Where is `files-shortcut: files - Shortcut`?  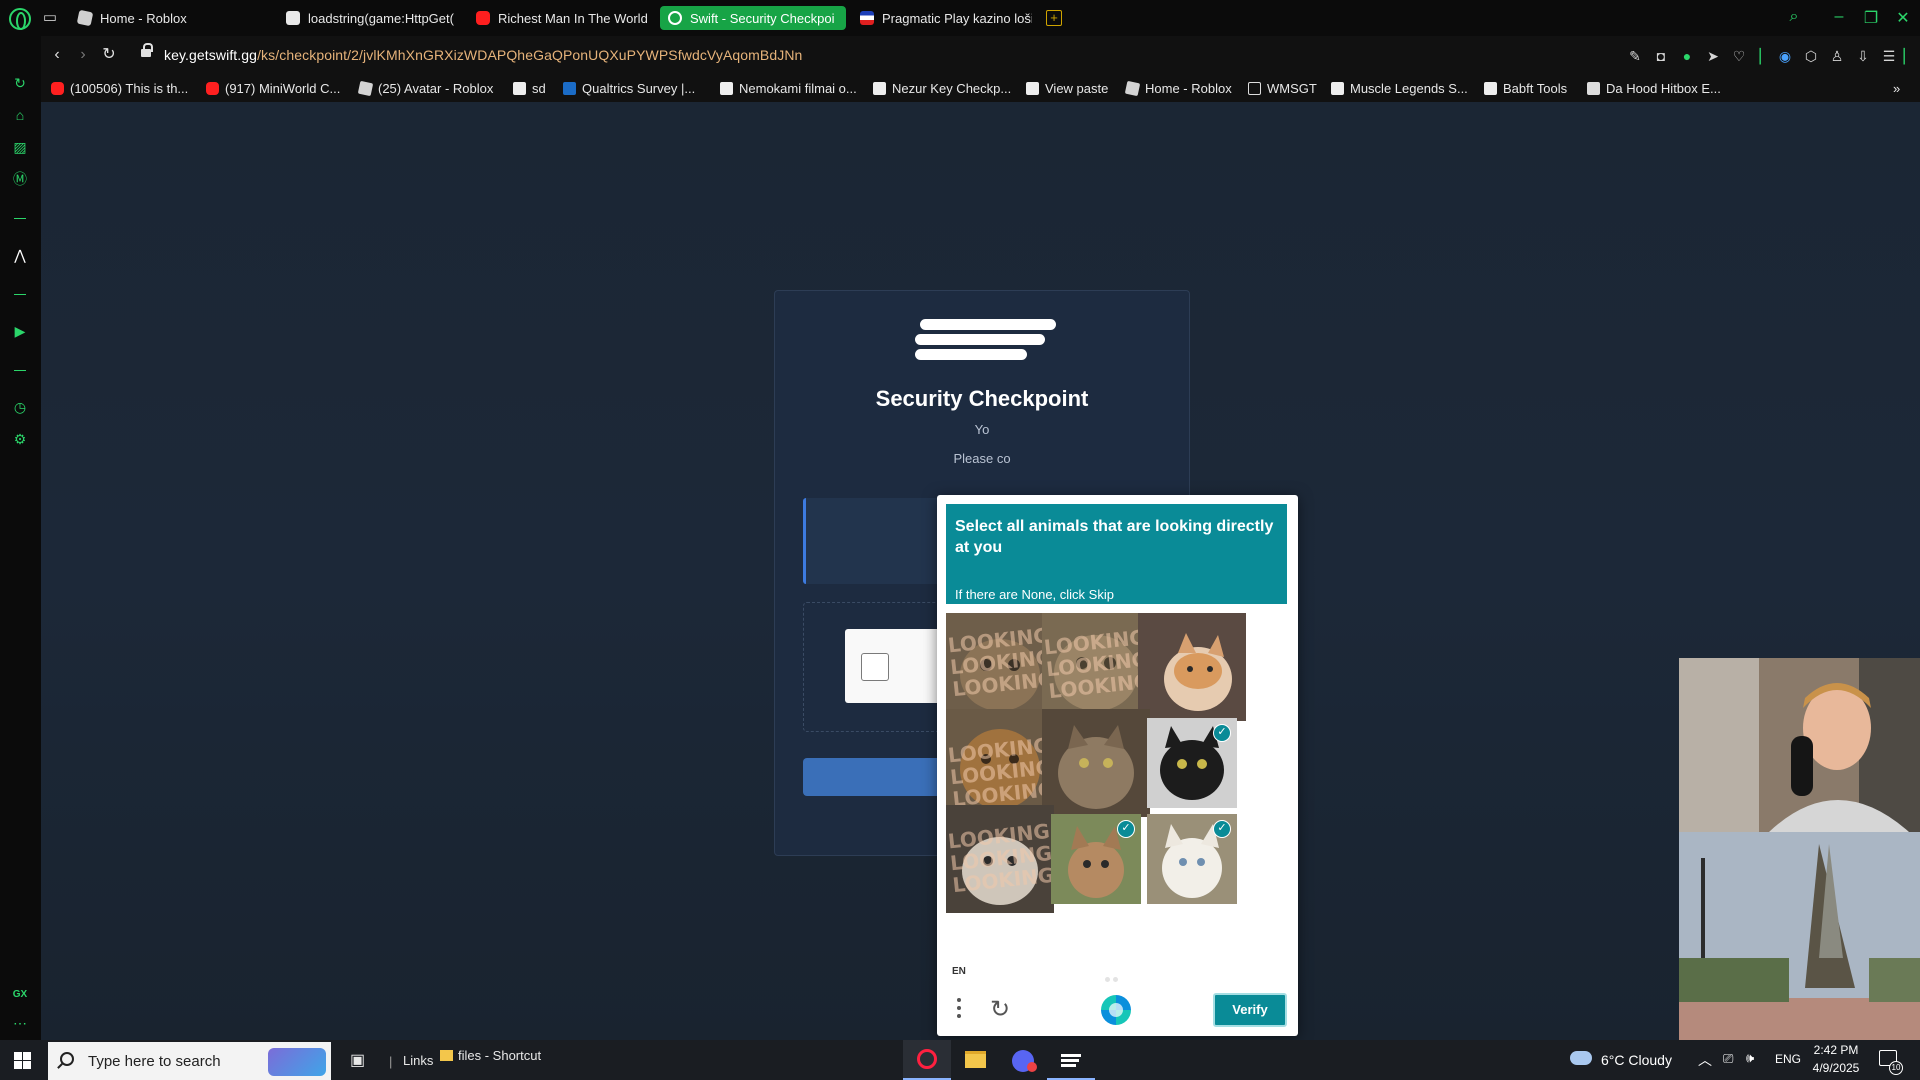
files-shortcut: files - Shortcut is located at coordinates (490, 1055).